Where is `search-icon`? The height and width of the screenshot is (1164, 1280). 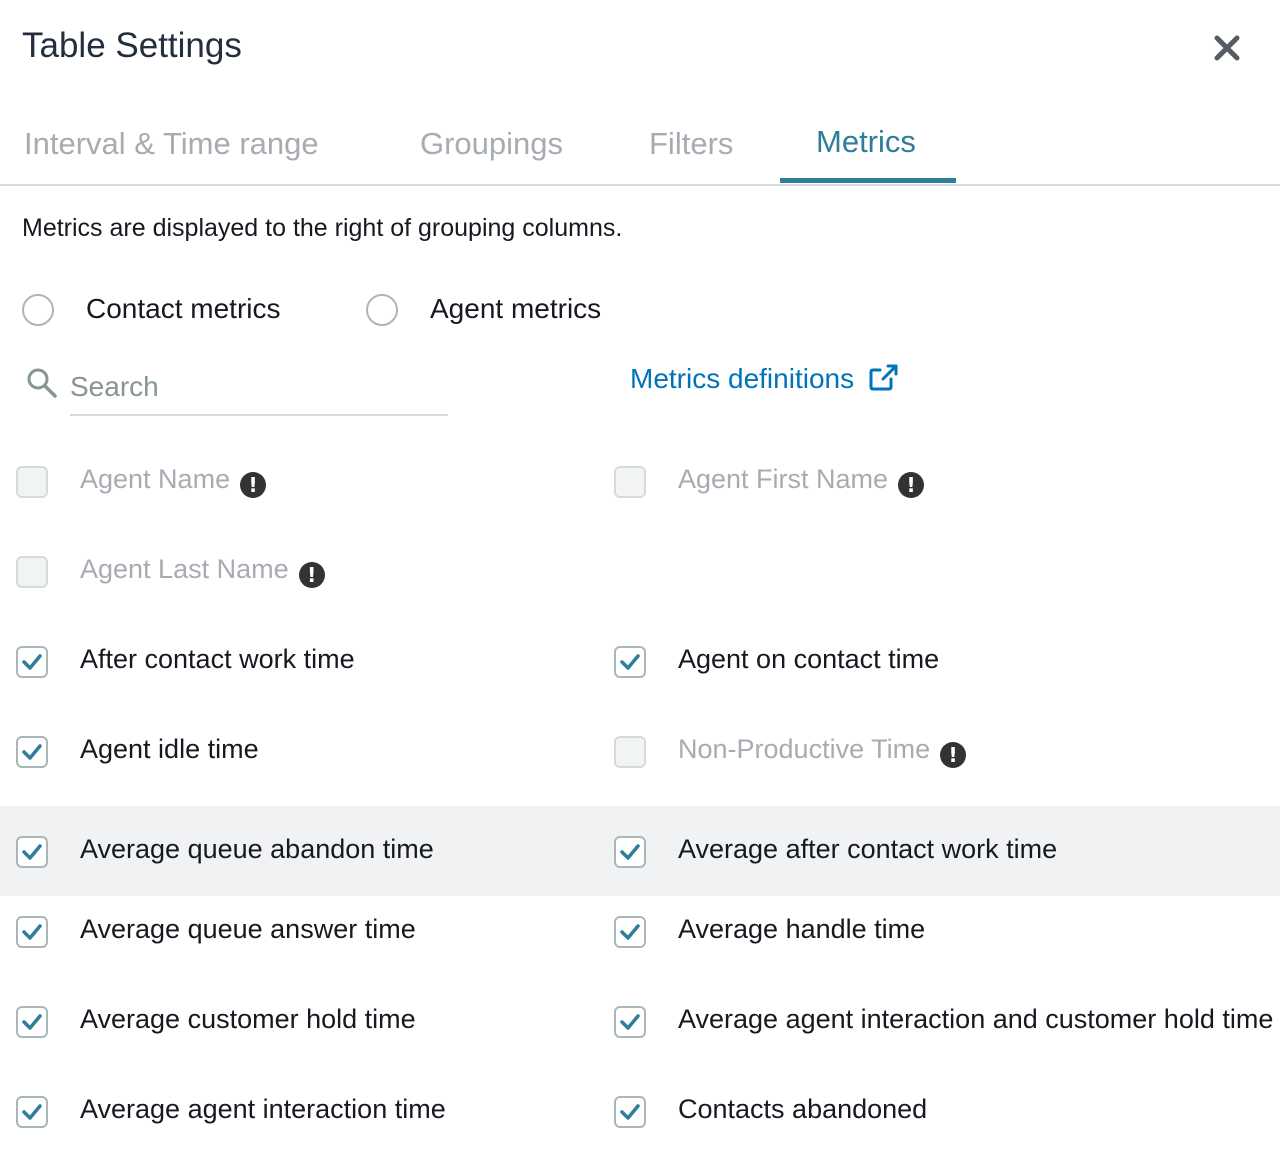 search-icon is located at coordinates (42, 383).